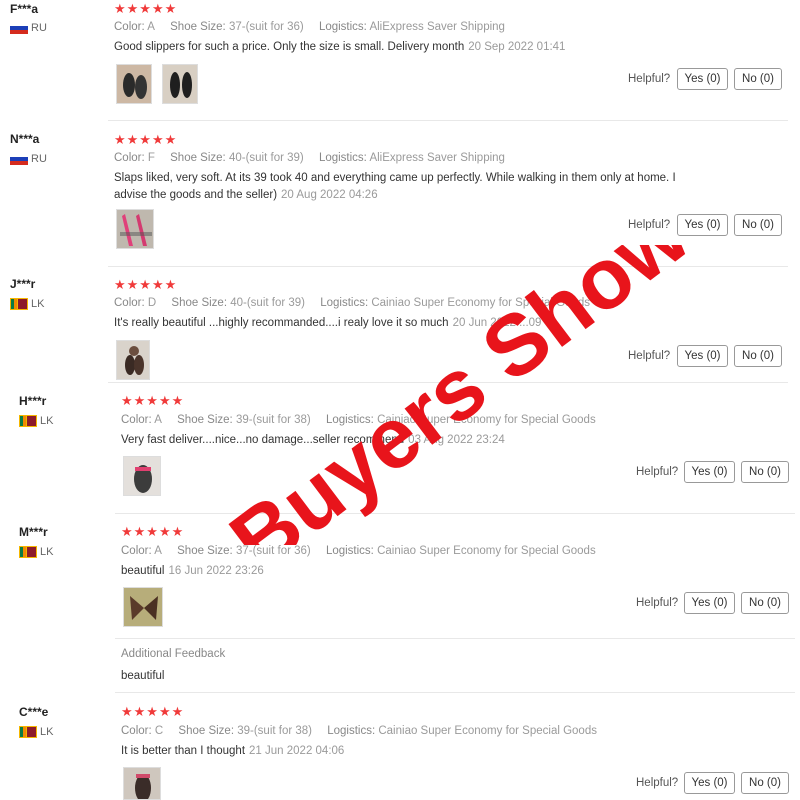  I want to click on review-date: 20 Sep 2022 01:41, so click(517, 47).